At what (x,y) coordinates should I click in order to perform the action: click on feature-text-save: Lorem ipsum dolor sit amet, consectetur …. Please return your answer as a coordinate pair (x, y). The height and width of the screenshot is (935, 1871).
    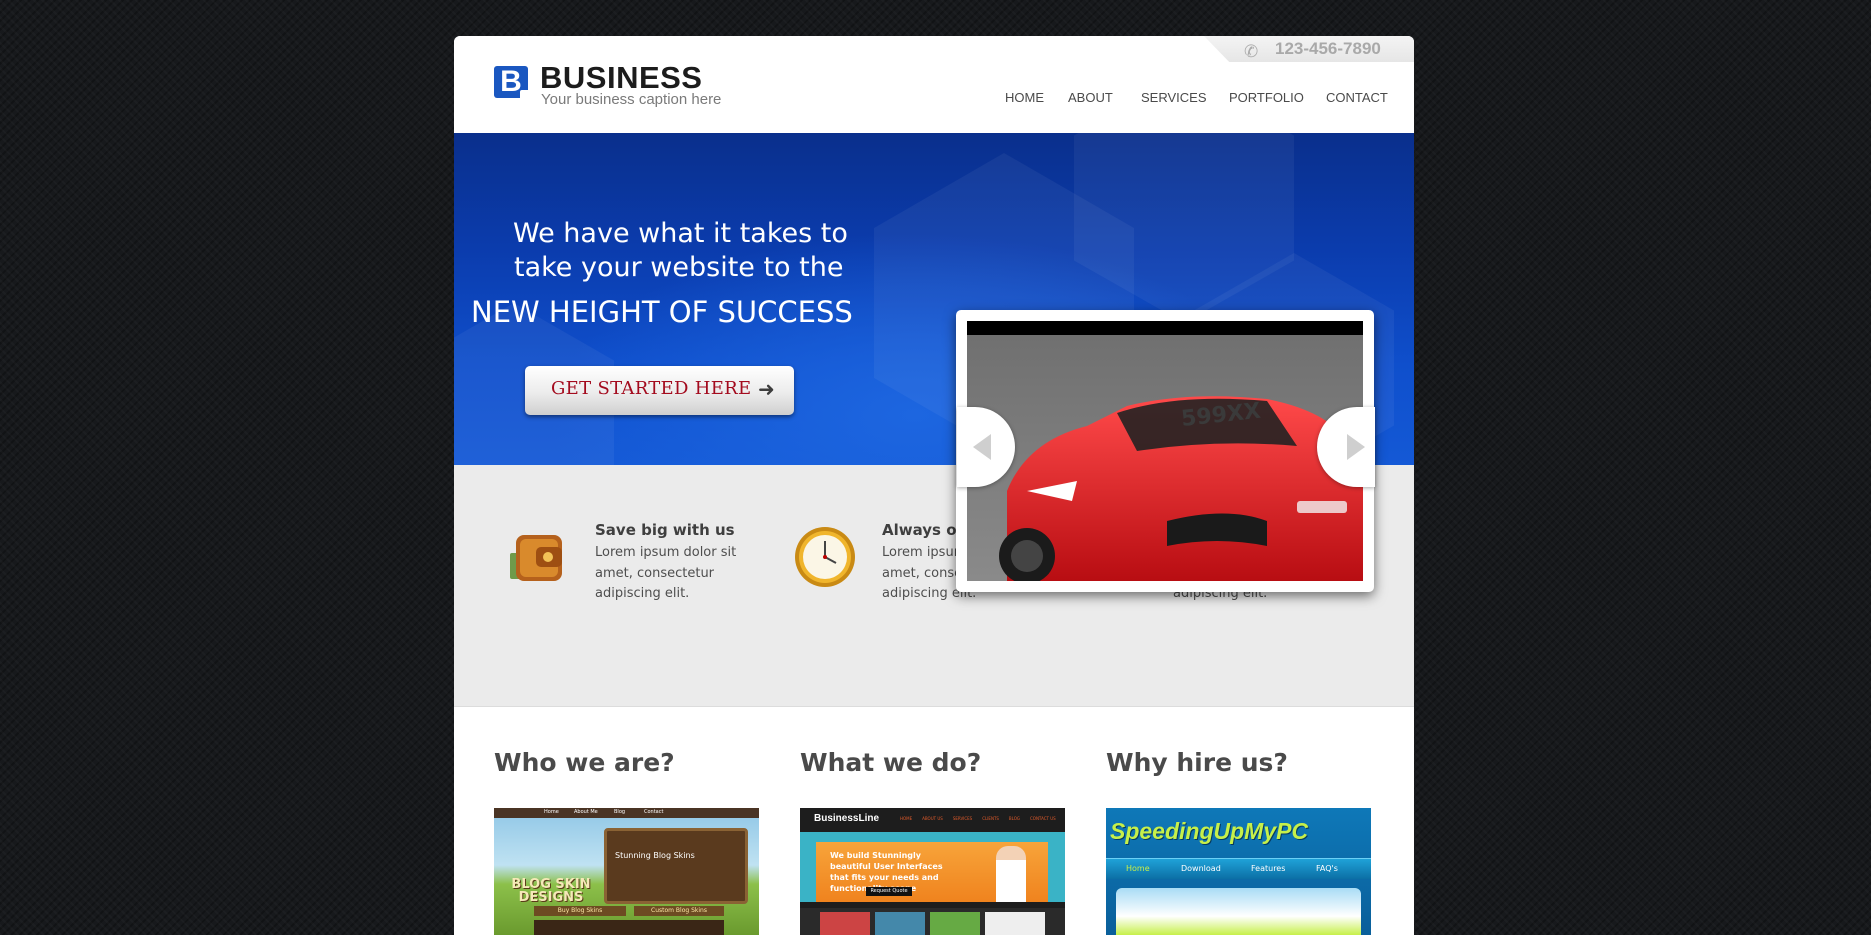
    Looking at the image, I should click on (666, 573).